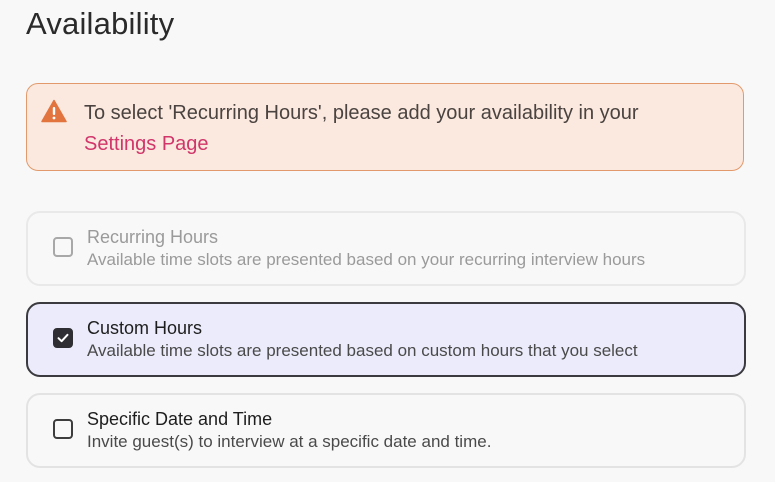  I want to click on option-label: Specific Date and Time, so click(180, 419).